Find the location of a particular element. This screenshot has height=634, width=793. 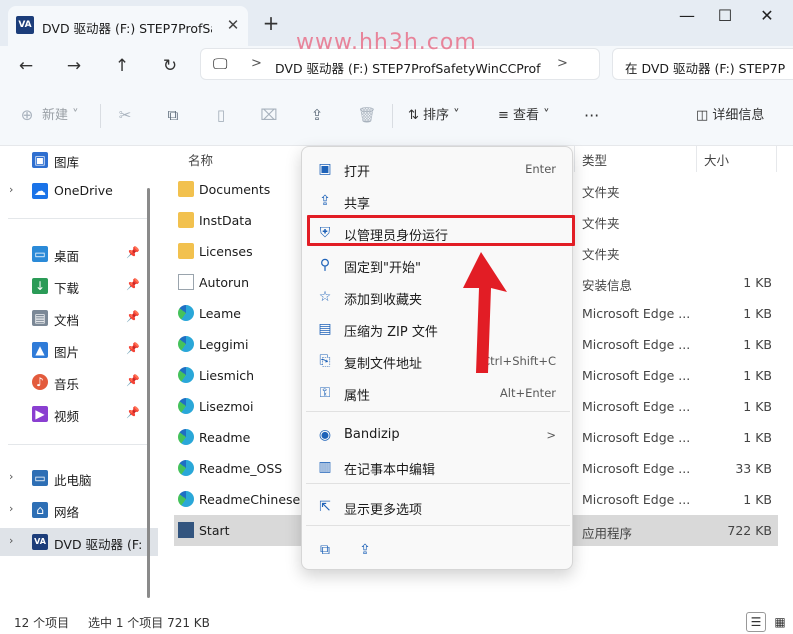

minimize-button: — is located at coordinates (687, 16).